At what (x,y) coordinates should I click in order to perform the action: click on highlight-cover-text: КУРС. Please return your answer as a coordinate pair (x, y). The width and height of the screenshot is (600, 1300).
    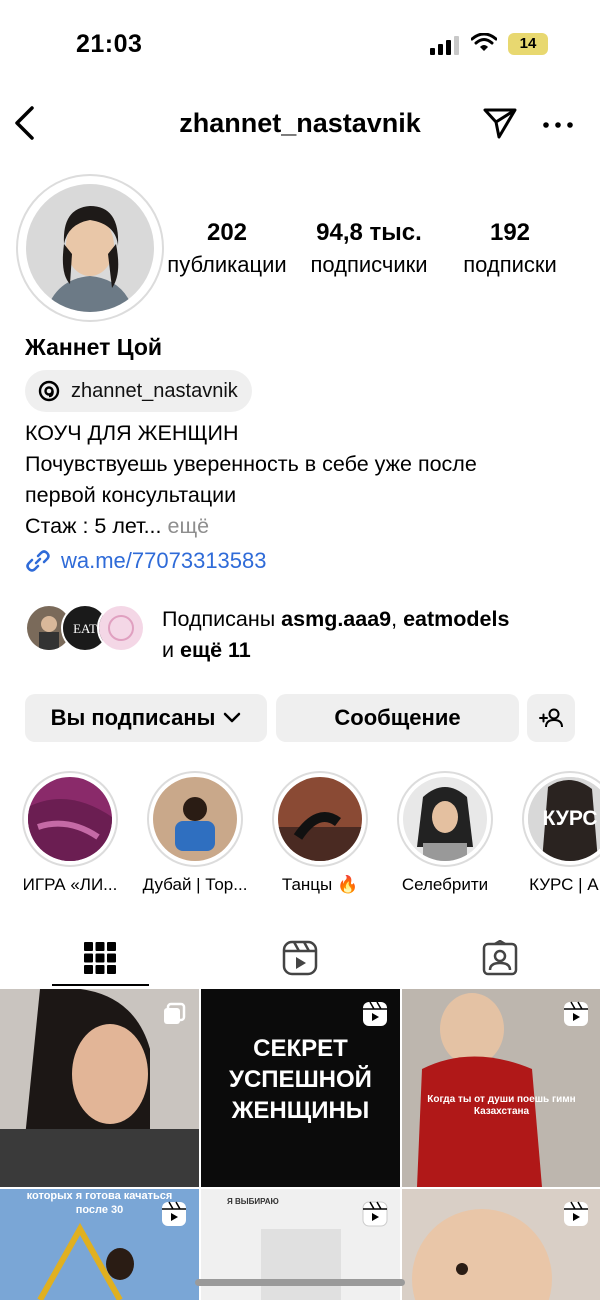
    Looking at the image, I should click on (570, 818).